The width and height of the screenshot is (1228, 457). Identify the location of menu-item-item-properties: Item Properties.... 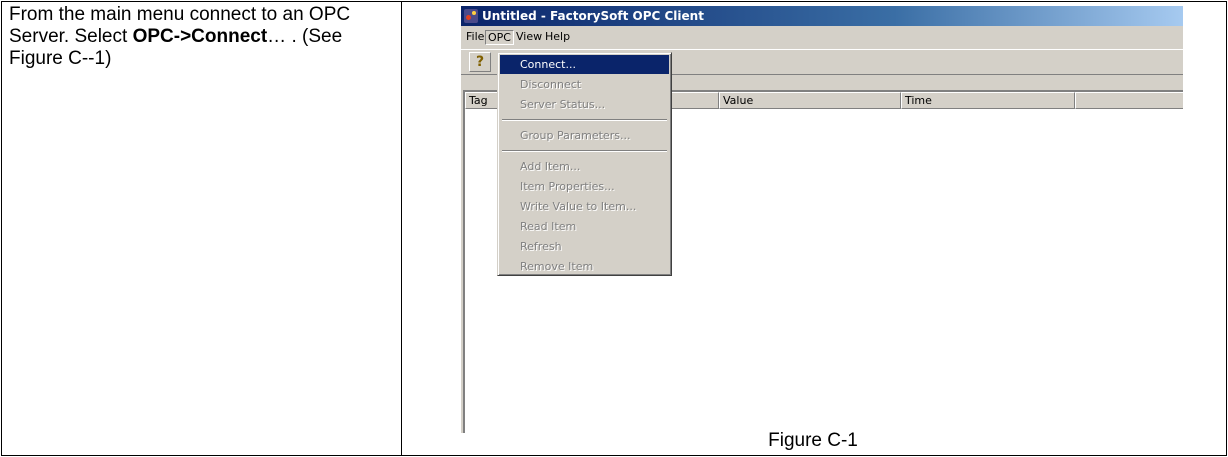
(584, 186).